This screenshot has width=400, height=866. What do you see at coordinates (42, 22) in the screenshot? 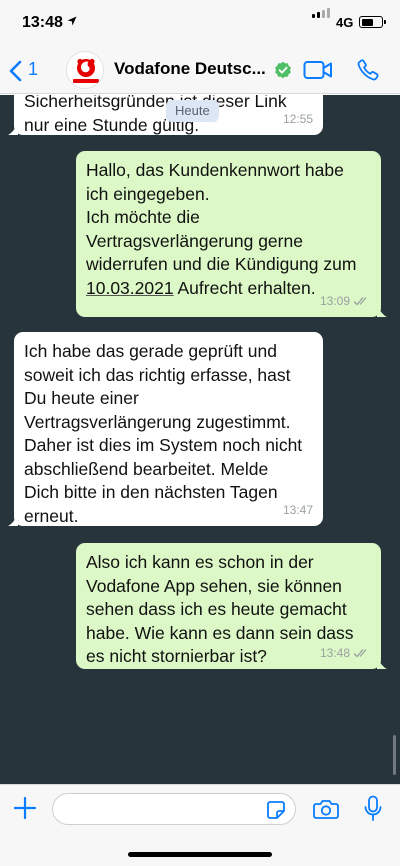
I see `status-time: 13:48` at bounding box center [42, 22].